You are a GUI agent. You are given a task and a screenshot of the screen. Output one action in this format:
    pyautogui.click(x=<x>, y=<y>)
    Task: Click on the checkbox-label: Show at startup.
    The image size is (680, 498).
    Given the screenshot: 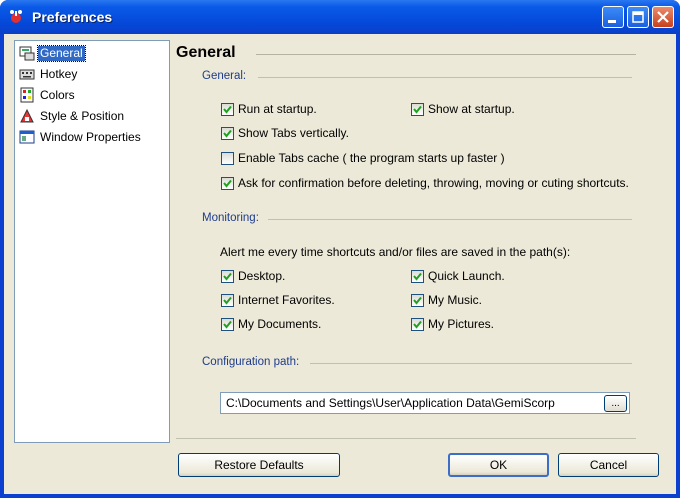 What is the action you would take?
    pyautogui.click(x=471, y=109)
    